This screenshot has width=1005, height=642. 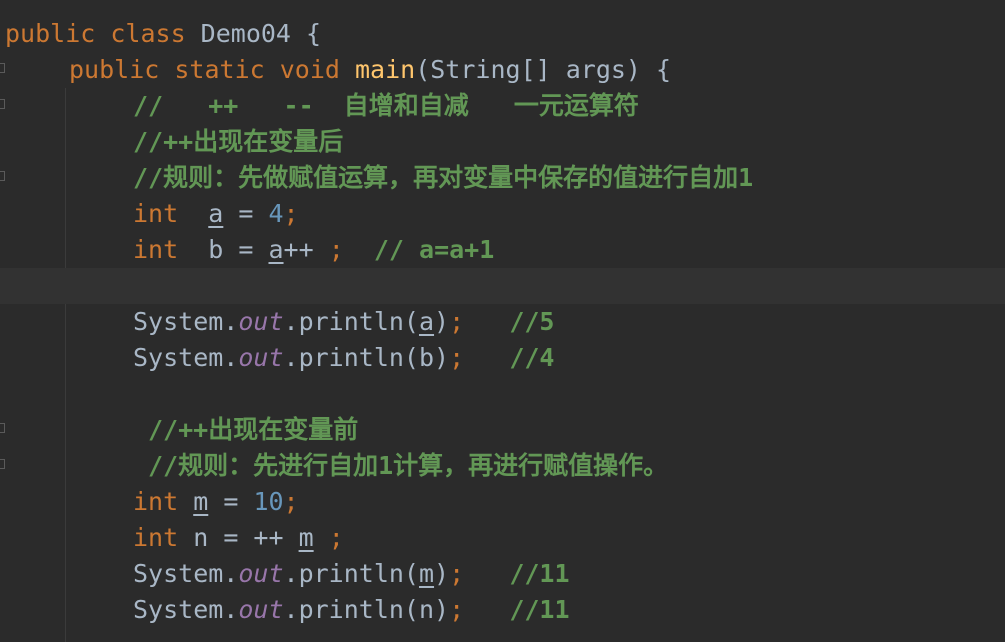 What do you see at coordinates (366, 357) in the screenshot?
I see `code-token: .println(b)` at bounding box center [366, 357].